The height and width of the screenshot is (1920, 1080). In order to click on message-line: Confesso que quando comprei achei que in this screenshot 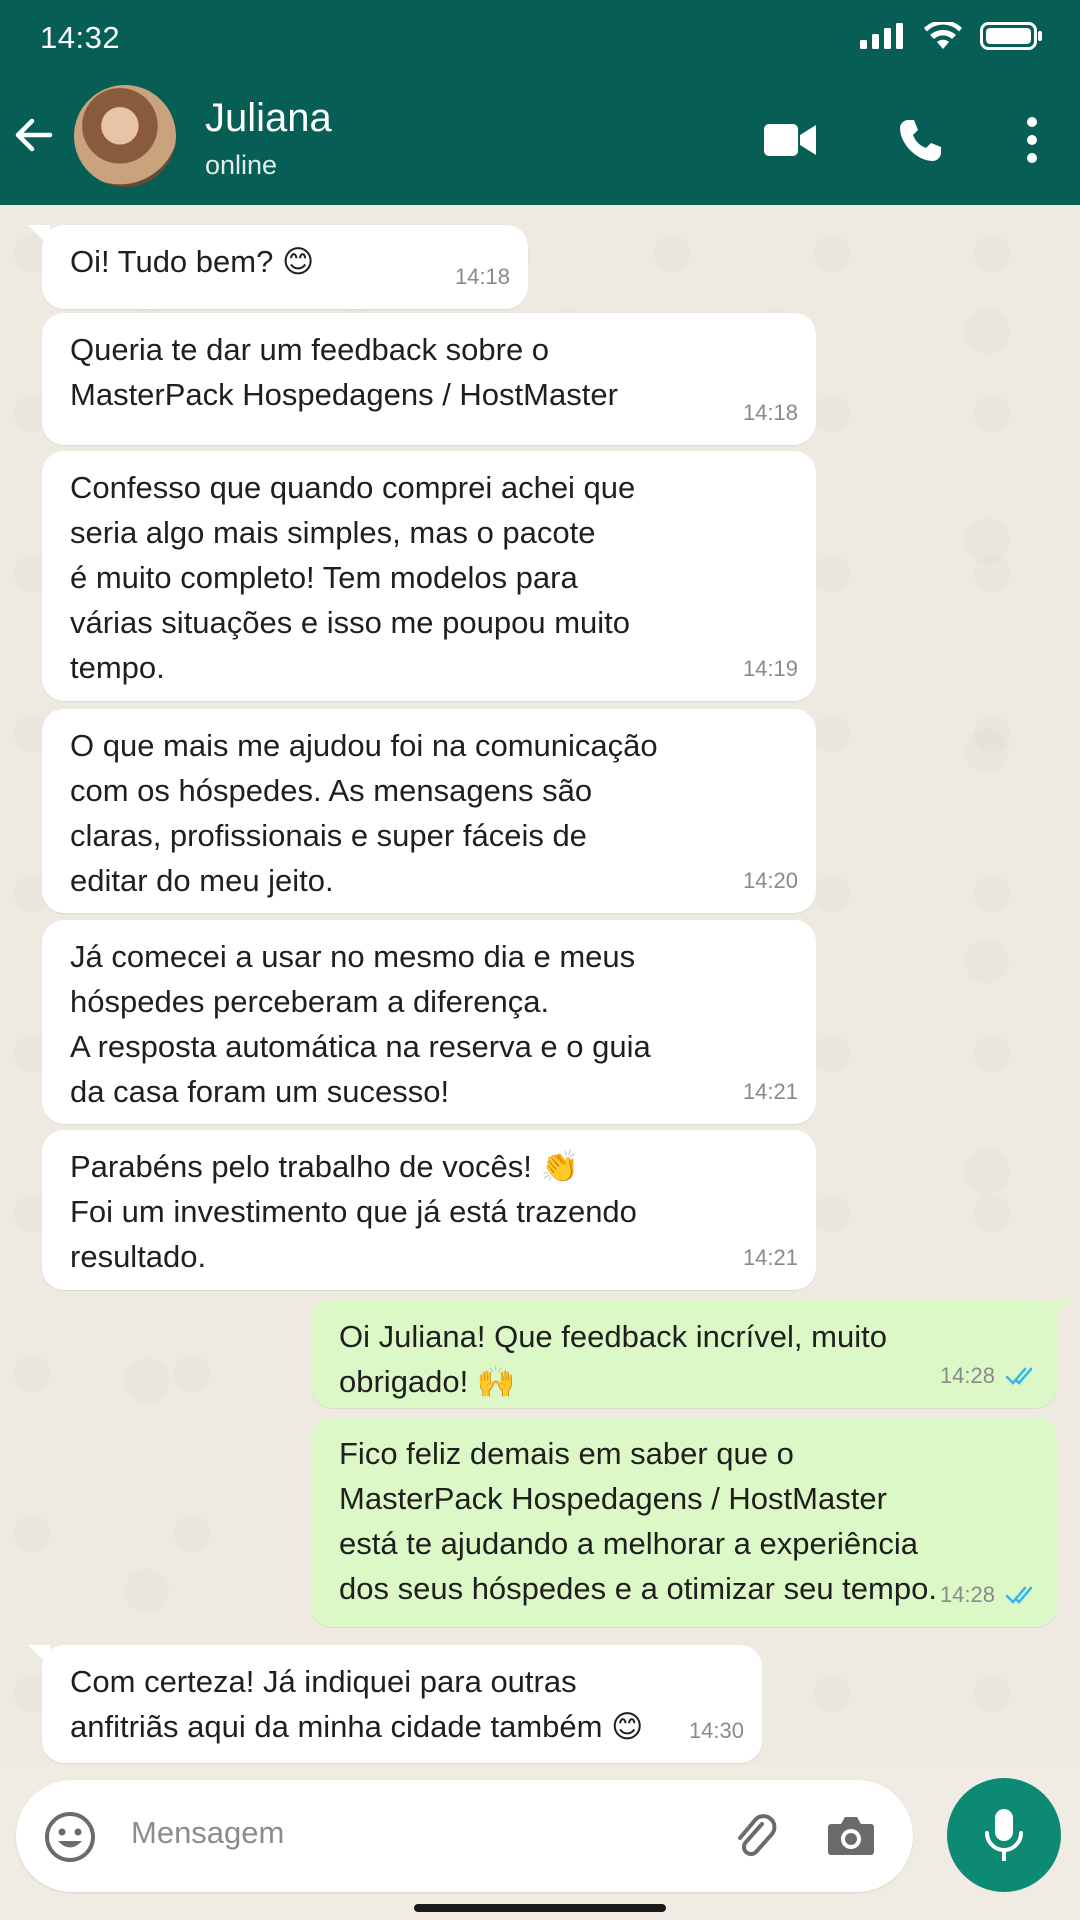, I will do `click(353, 487)`.